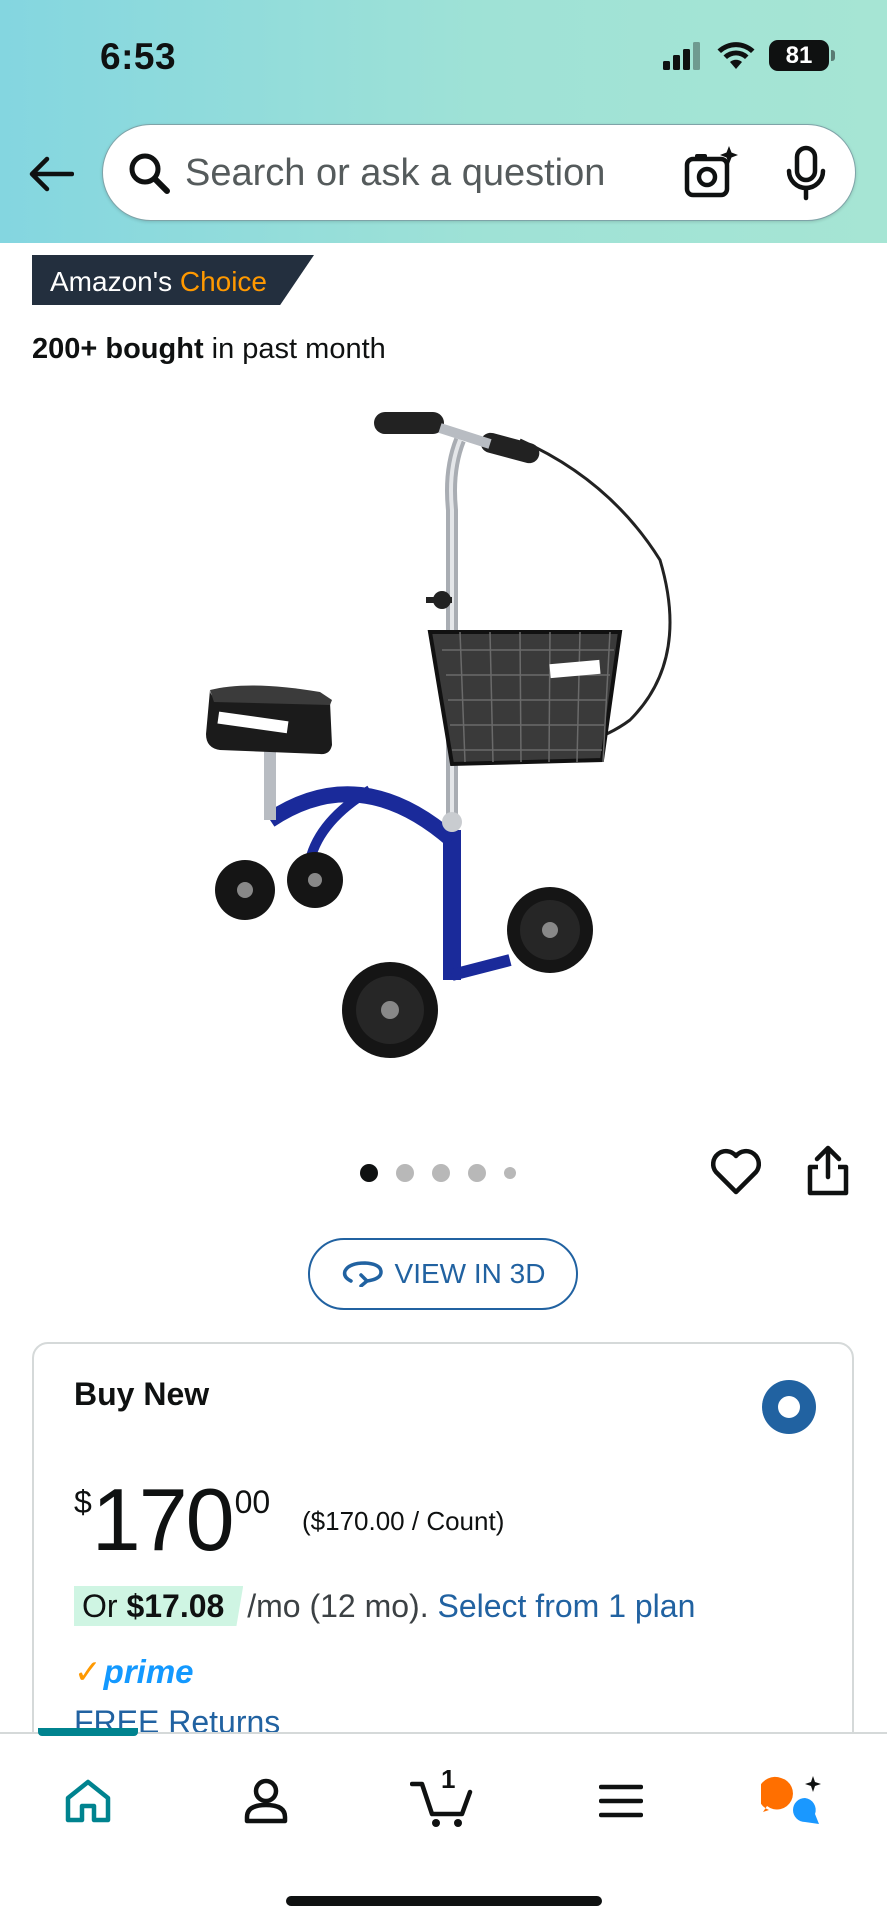  Describe the element at coordinates (550, 930) in the screenshot. I see `front-right-wheel` at that location.